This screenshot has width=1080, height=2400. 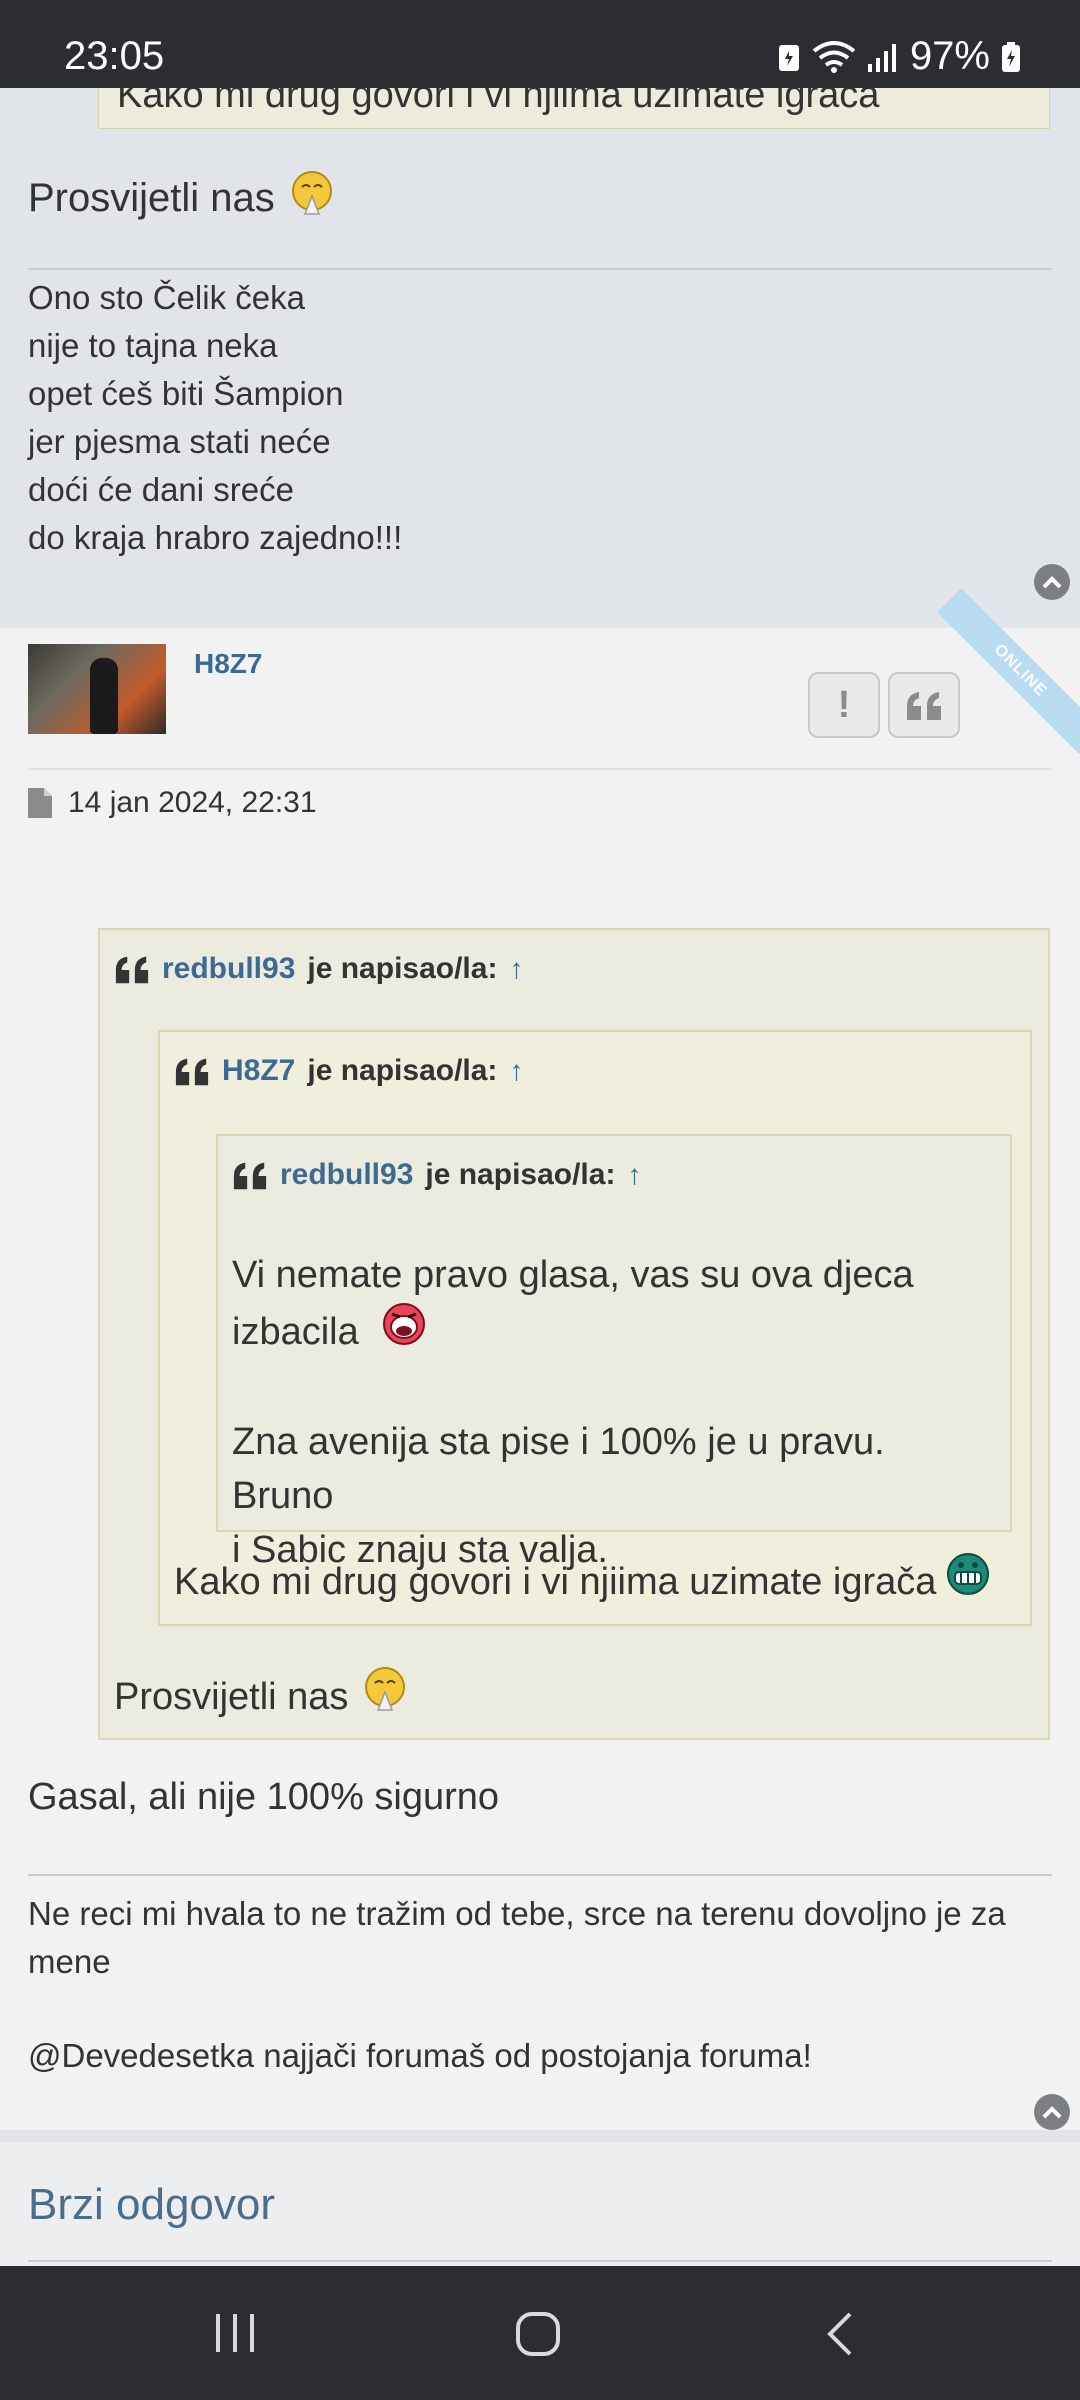 I want to click on system-nav-bar, so click(x=540, y=2333).